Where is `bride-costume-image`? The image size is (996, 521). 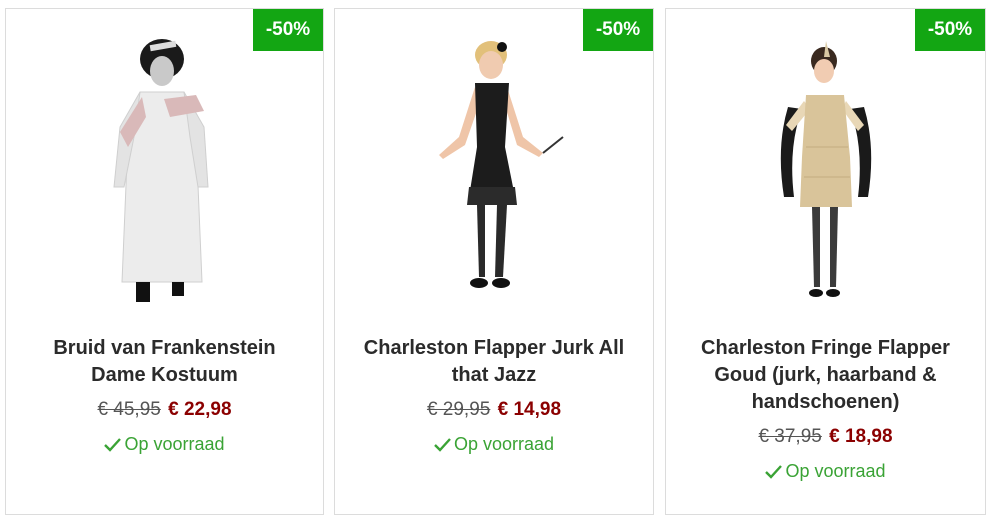
bride-costume-image is located at coordinates (160, 170).